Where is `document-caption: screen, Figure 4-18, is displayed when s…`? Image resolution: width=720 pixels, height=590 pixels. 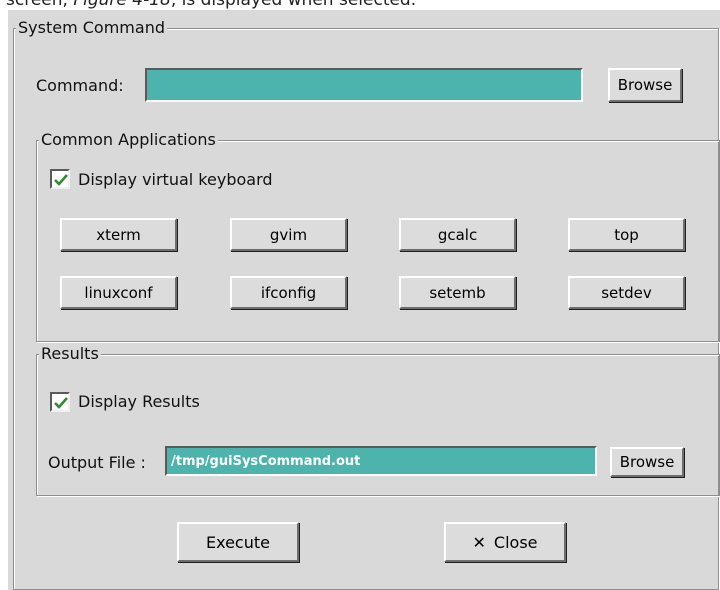 document-caption: screen, Figure 4-18, is displayed when s… is located at coordinates (211, 5).